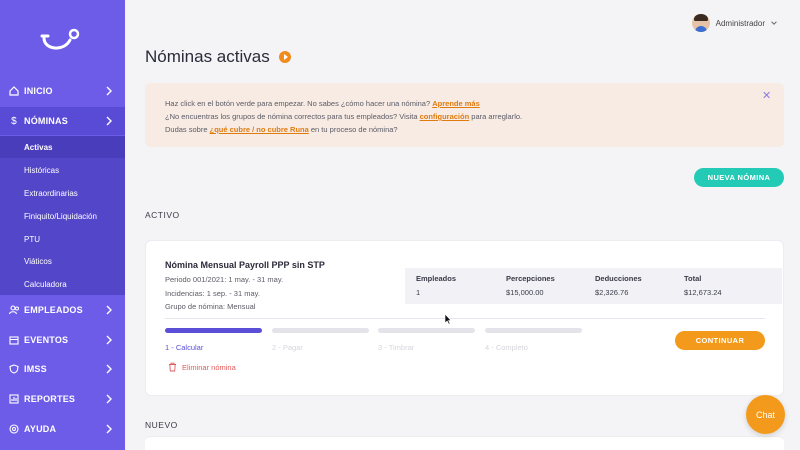  I want to click on home-icon, so click(14, 91).